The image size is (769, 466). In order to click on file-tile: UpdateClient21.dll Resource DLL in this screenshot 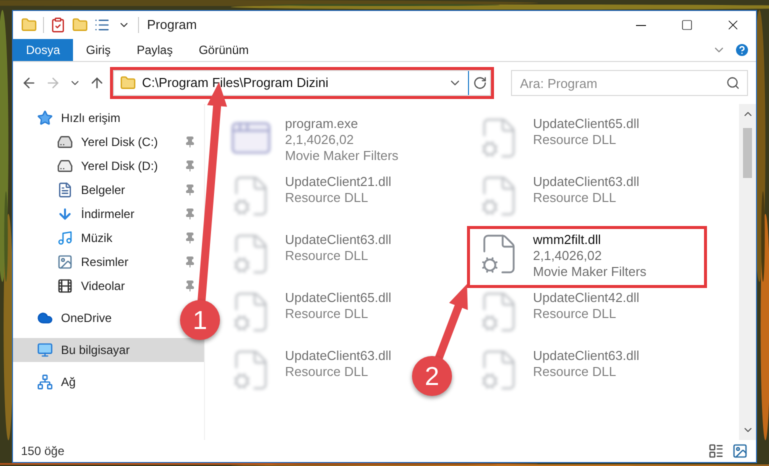, I will do `click(308, 196)`.